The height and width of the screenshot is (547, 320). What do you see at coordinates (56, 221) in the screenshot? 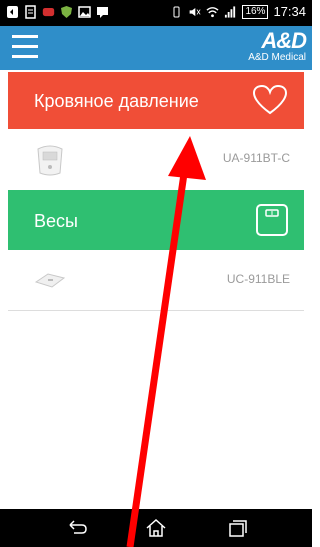
I see `category-label: Весы` at bounding box center [56, 221].